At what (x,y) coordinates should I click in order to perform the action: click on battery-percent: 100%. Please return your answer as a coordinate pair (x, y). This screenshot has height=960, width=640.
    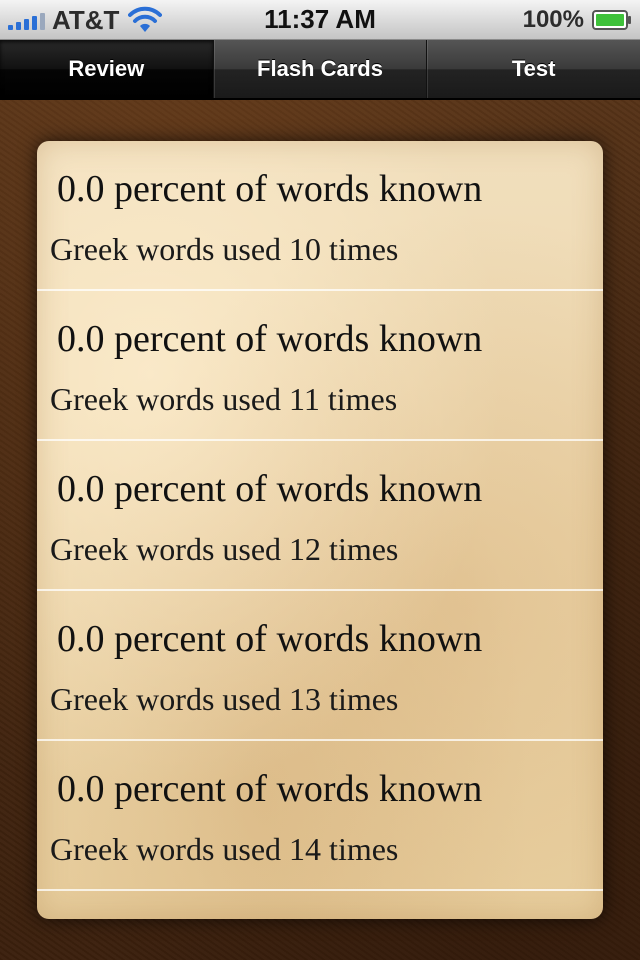
    Looking at the image, I should click on (553, 19).